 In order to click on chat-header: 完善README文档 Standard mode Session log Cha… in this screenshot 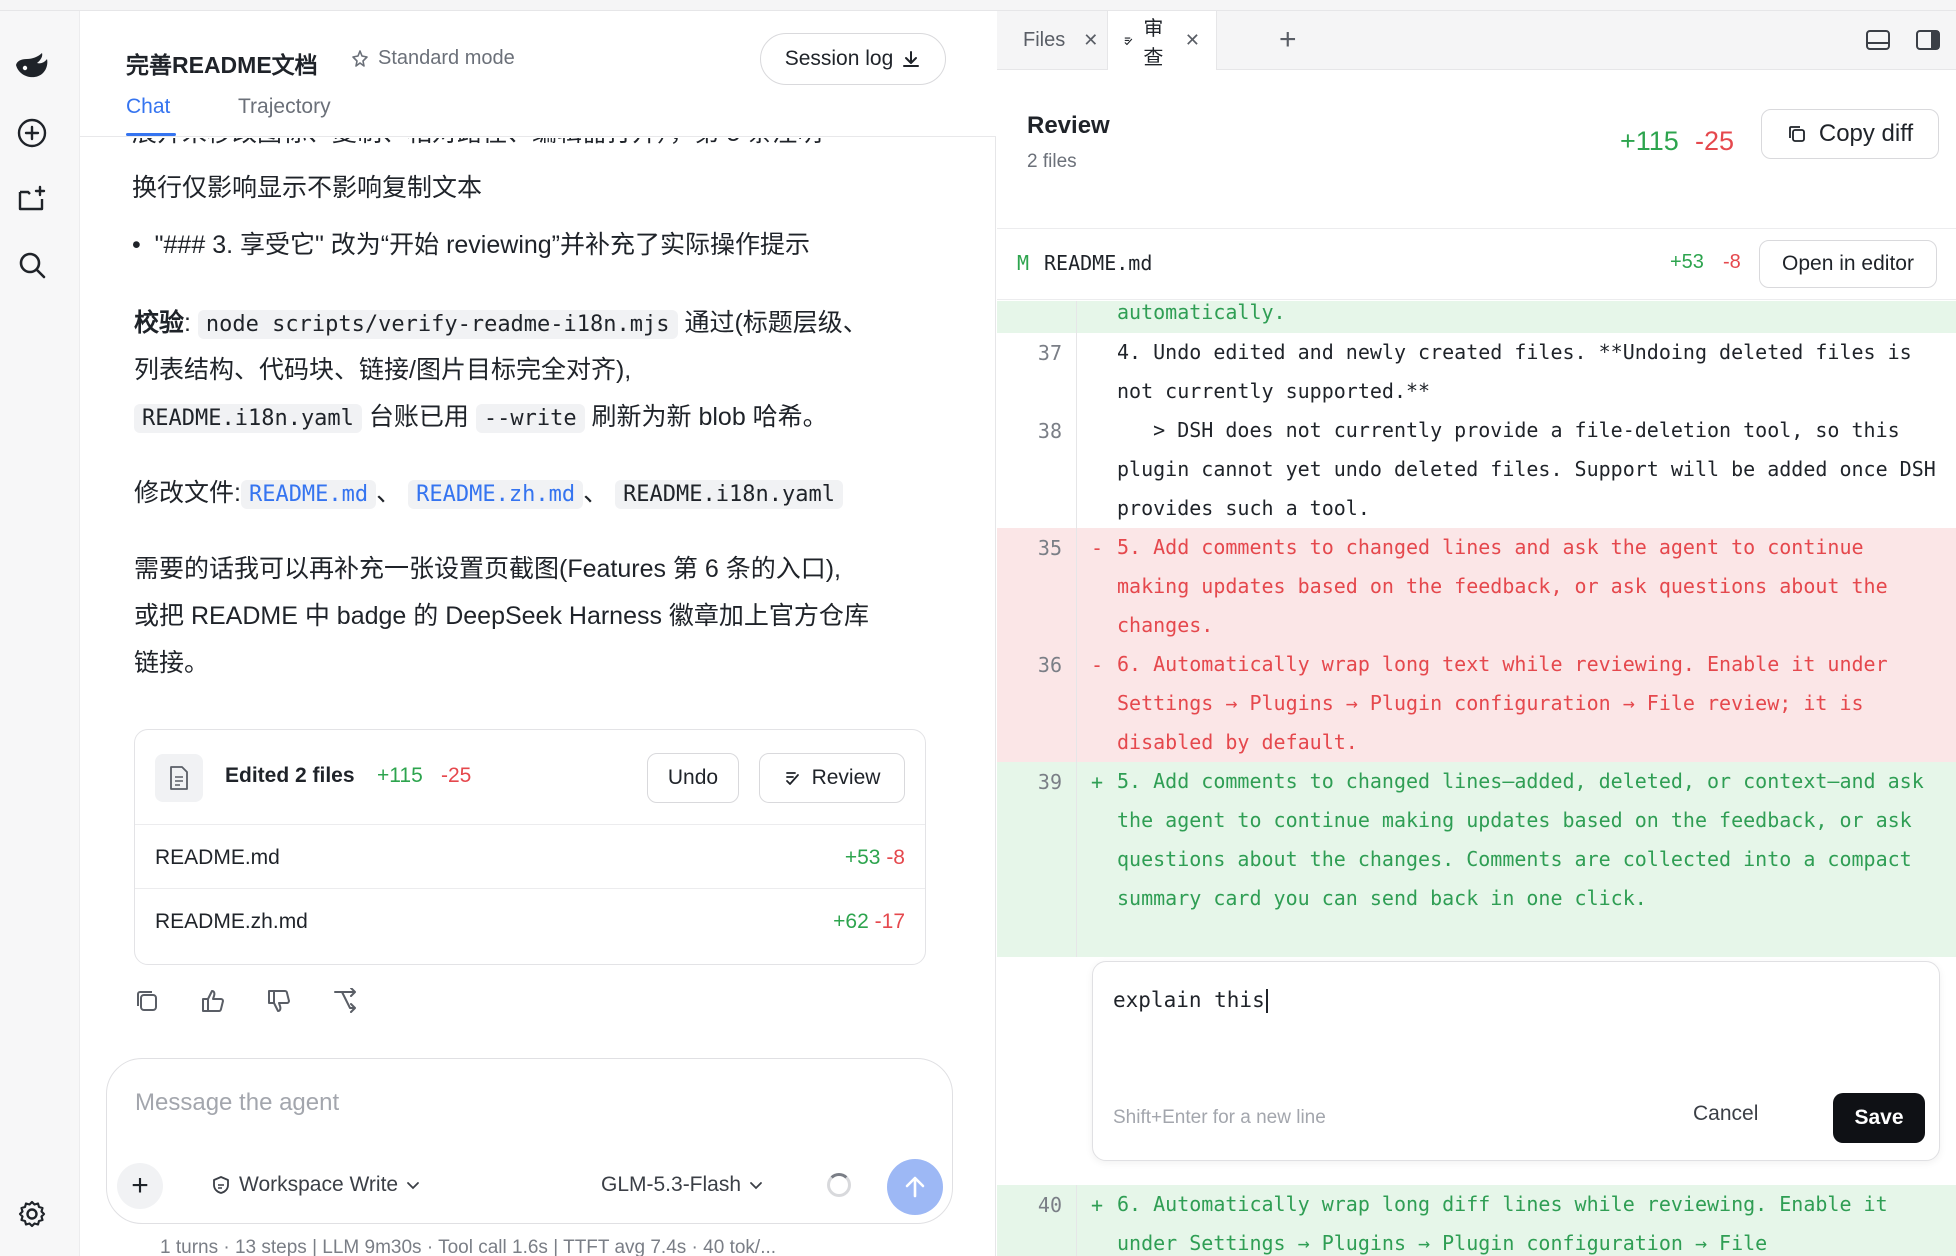, I will do `click(538, 74)`.